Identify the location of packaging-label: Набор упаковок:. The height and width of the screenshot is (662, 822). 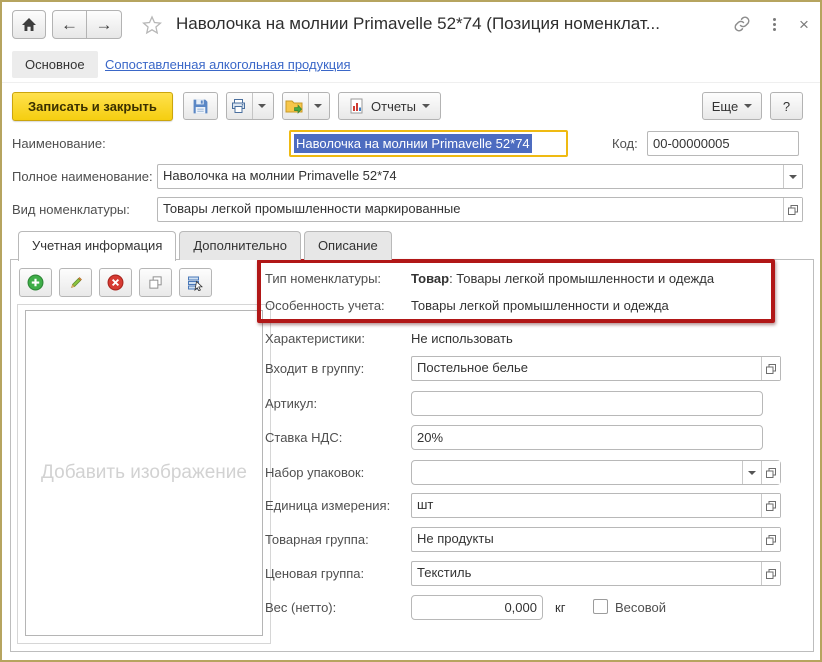
(315, 472).